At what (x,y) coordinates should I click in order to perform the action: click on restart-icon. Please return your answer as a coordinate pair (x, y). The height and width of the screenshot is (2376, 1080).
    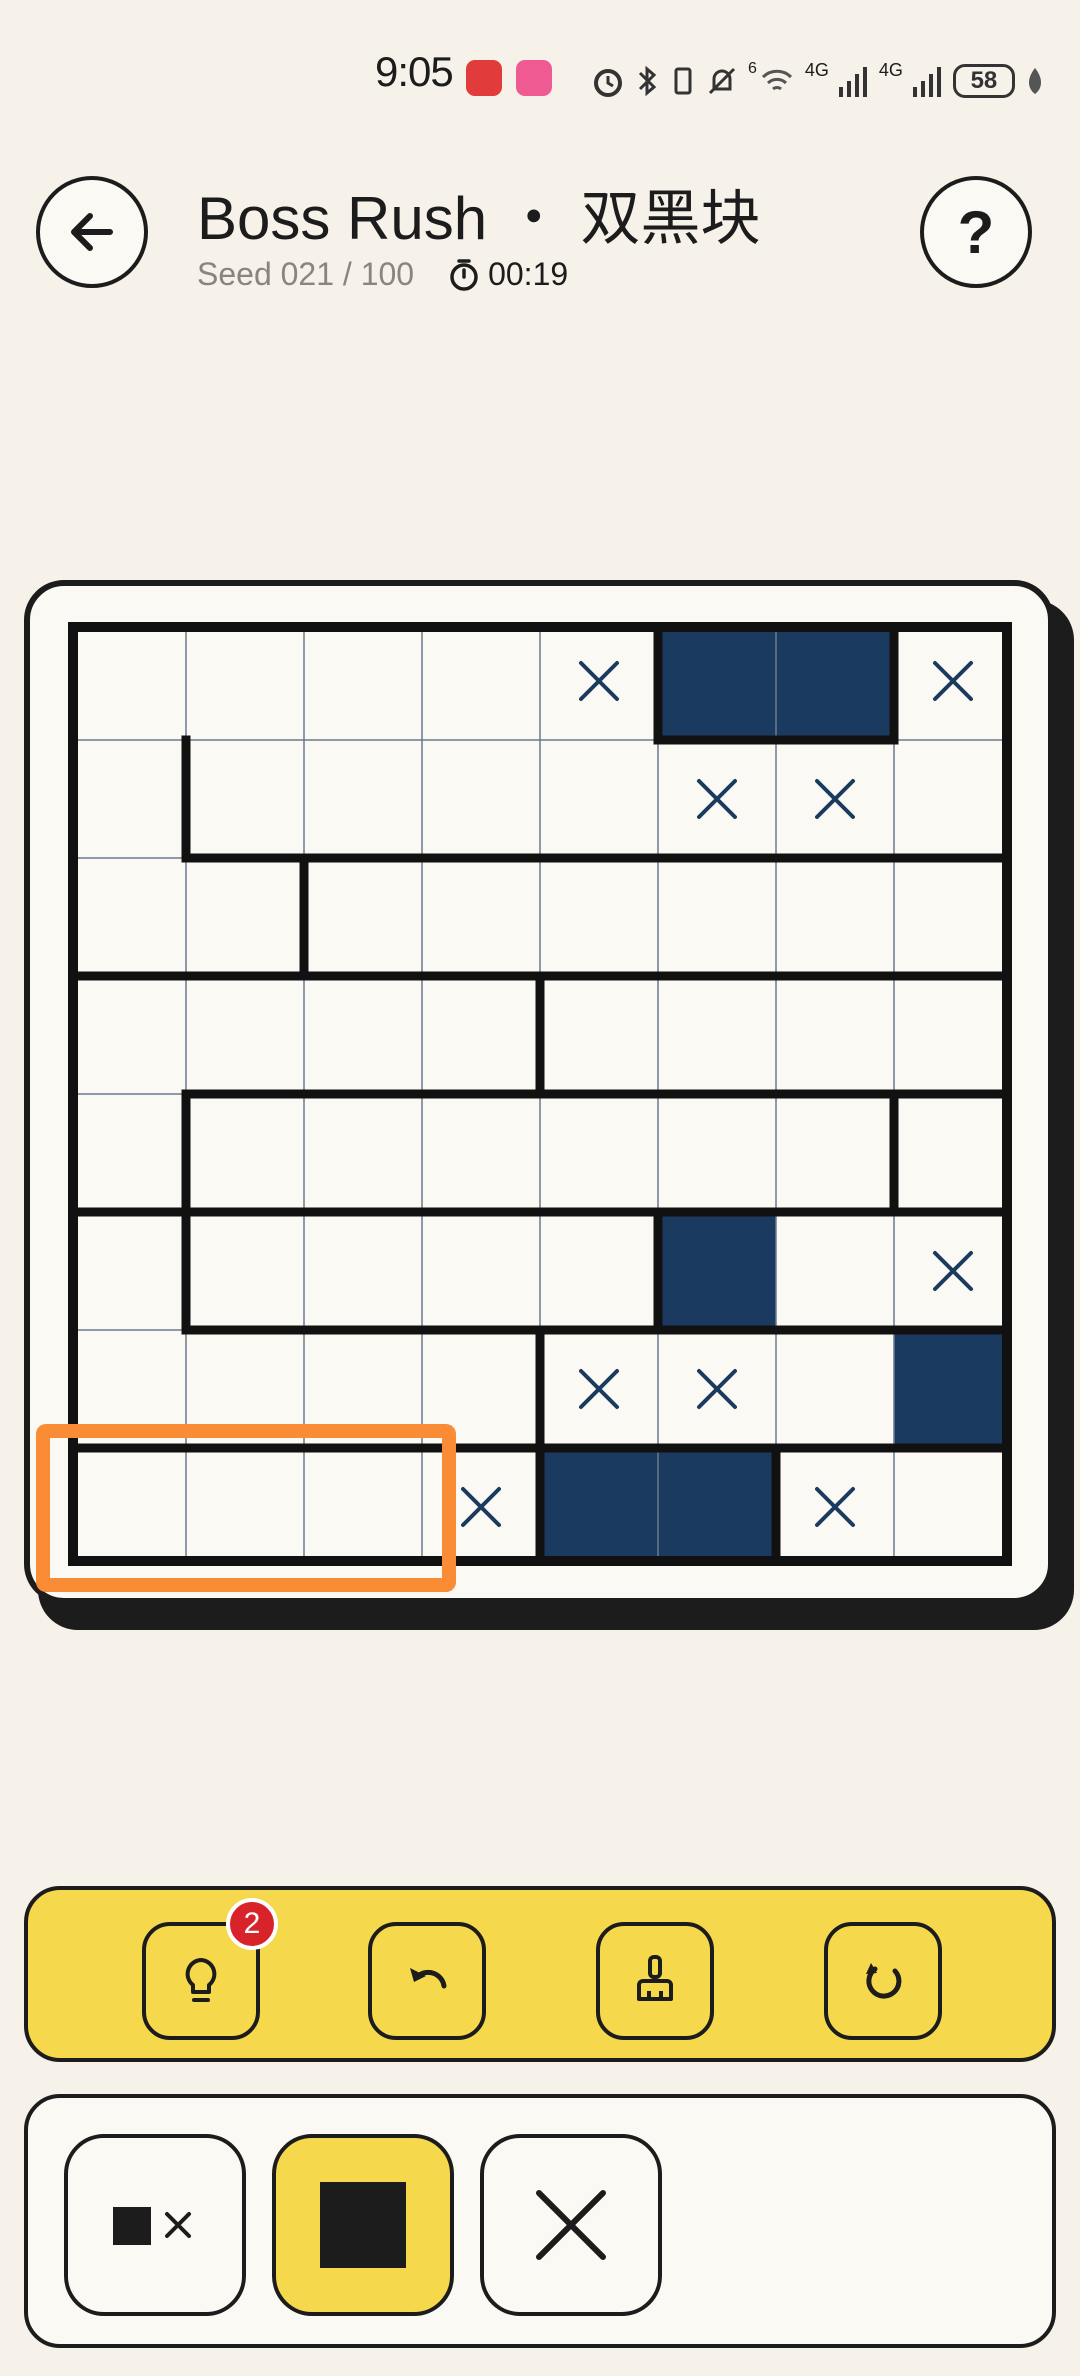
    Looking at the image, I should click on (884, 1981).